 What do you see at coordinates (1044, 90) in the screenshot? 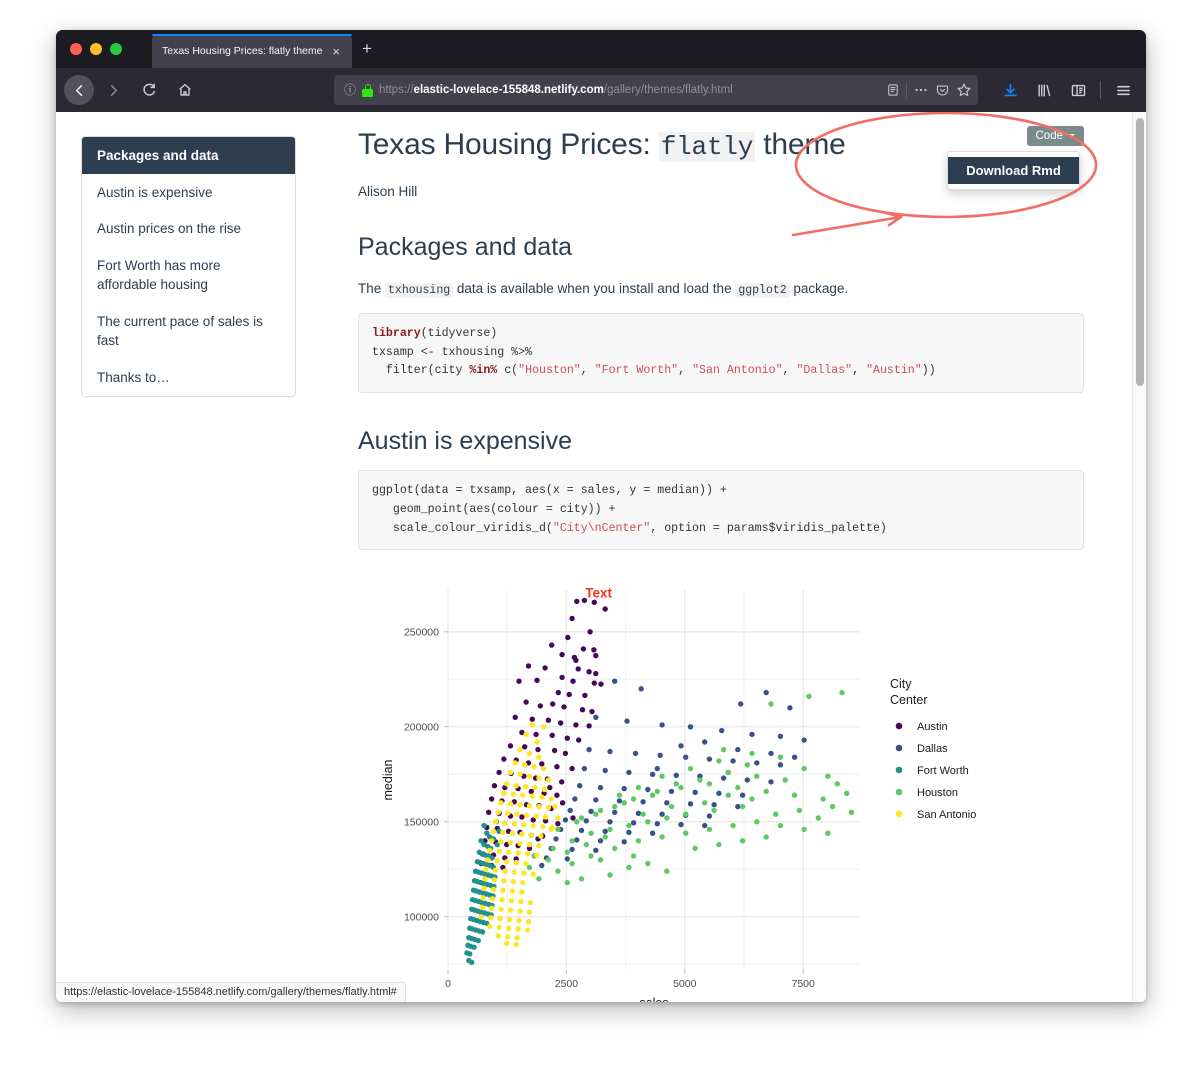
I see `library-icon` at bounding box center [1044, 90].